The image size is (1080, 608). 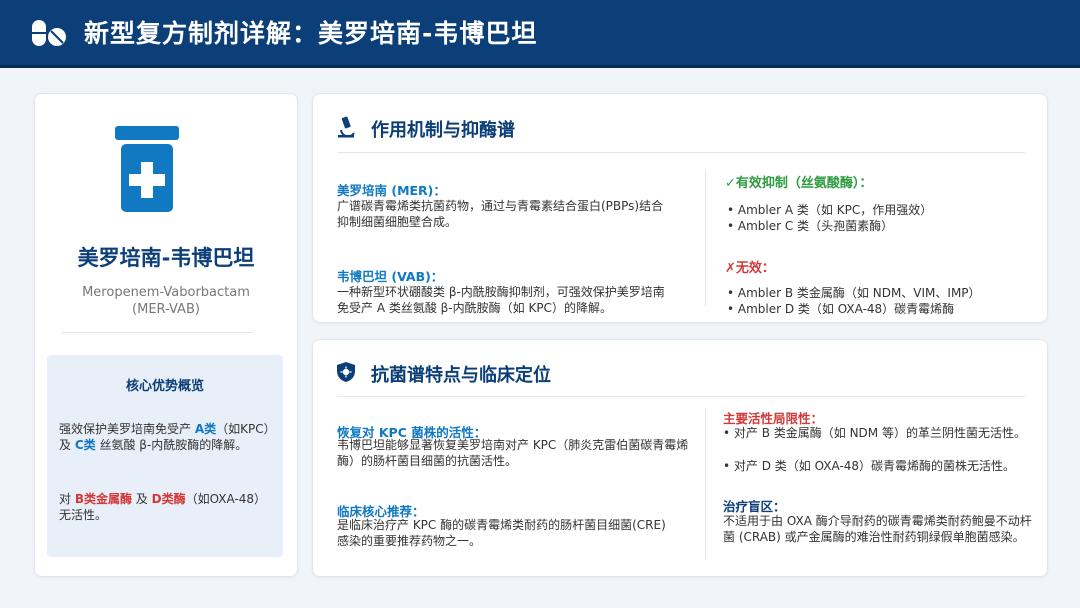 What do you see at coordinates (166, 258) in the screenshot?
I see `drug-name: 美罗培南-韦博巴坦` at bounding box center [166, 258].